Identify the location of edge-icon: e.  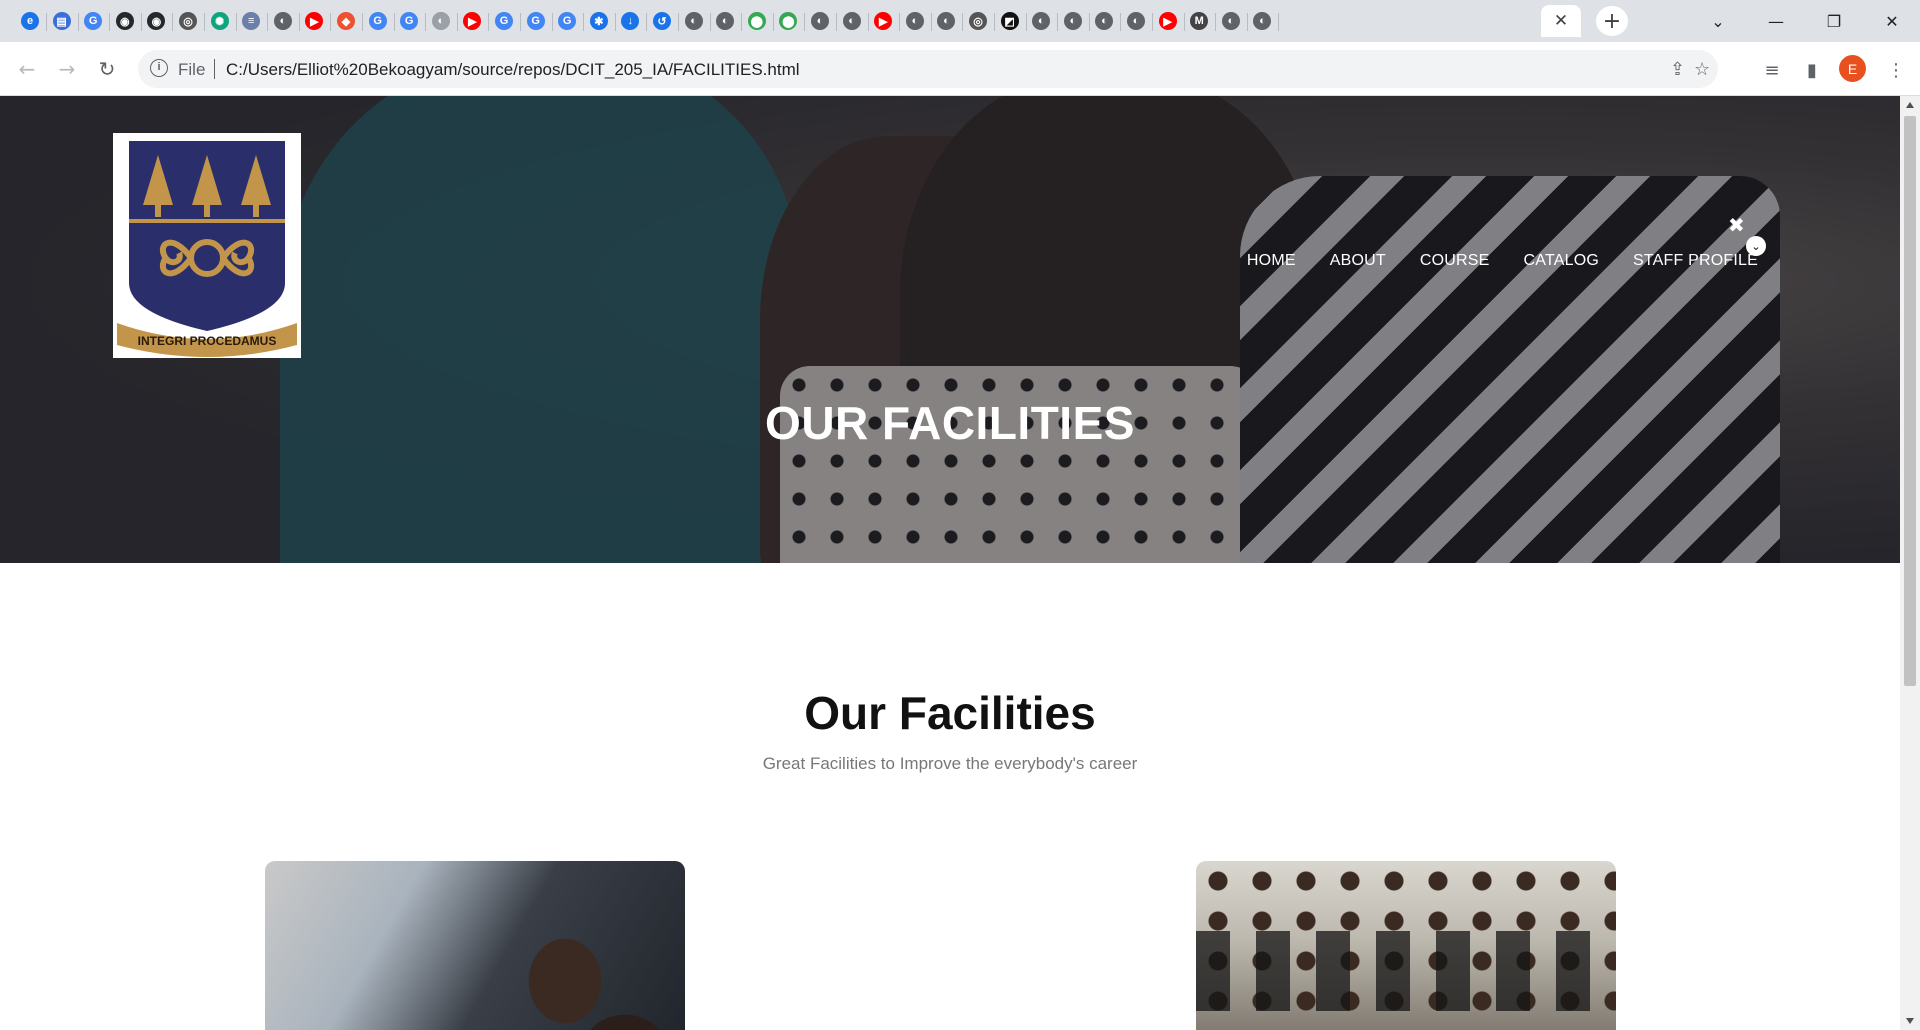
(30, 21).